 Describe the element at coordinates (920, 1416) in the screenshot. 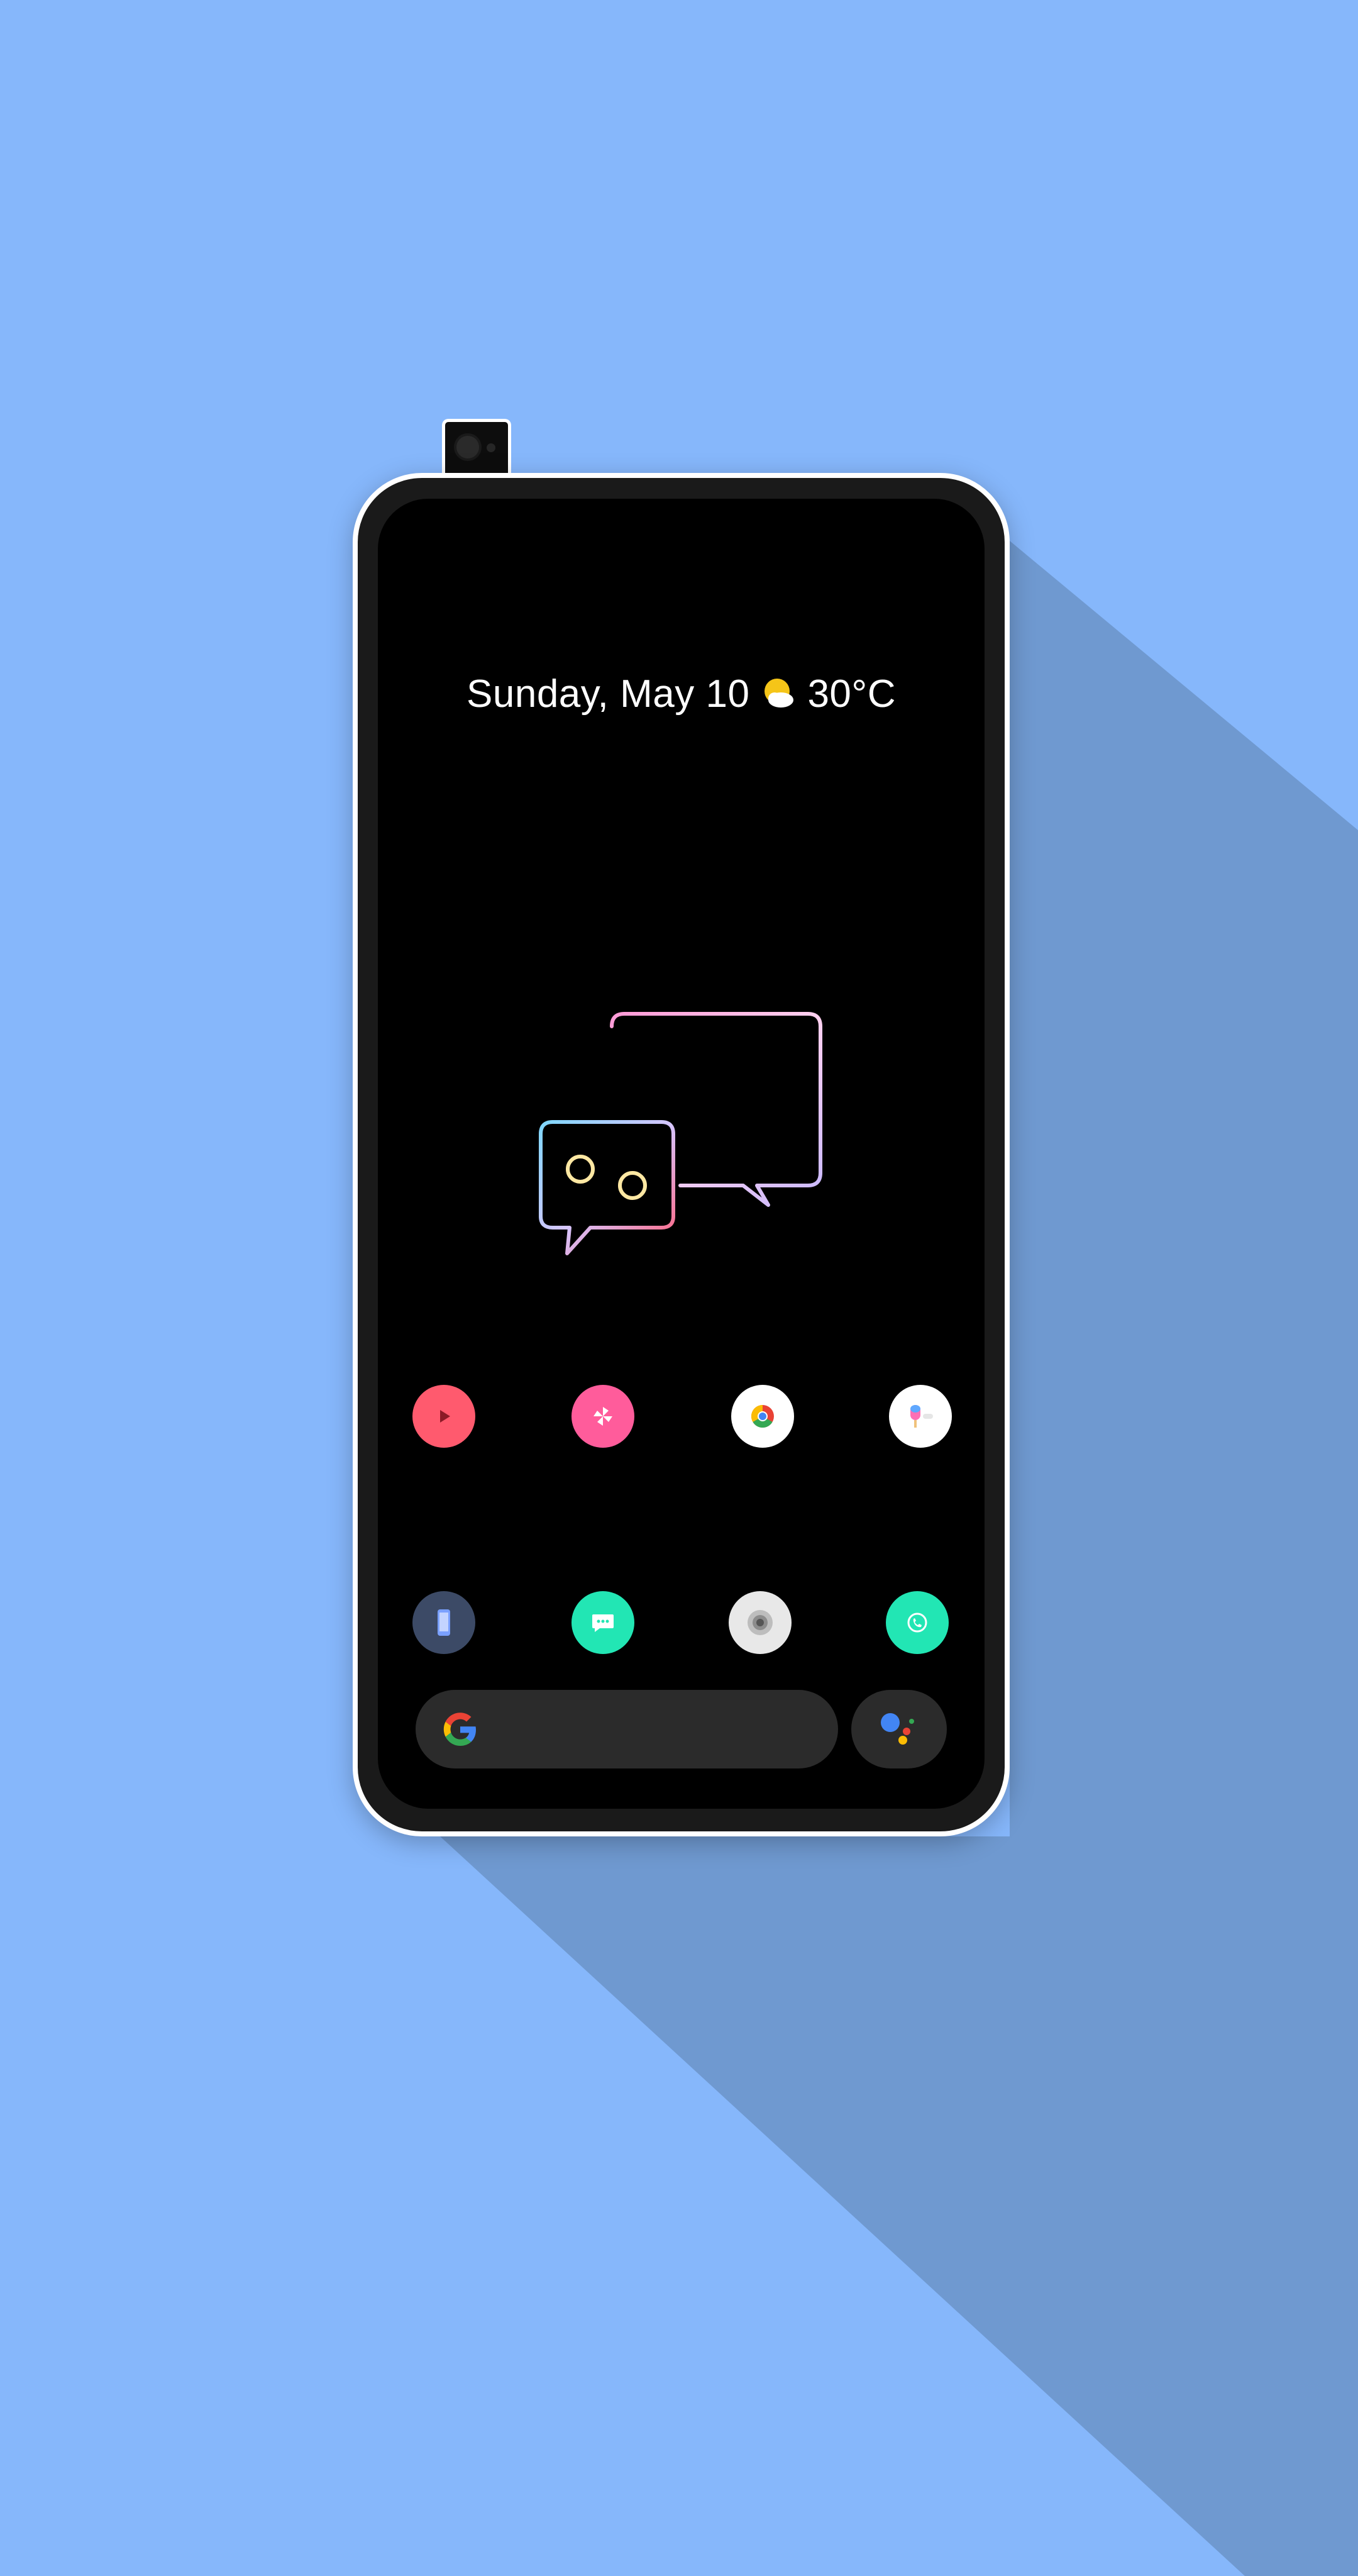

I see `popsicle-app-icon` at that location.